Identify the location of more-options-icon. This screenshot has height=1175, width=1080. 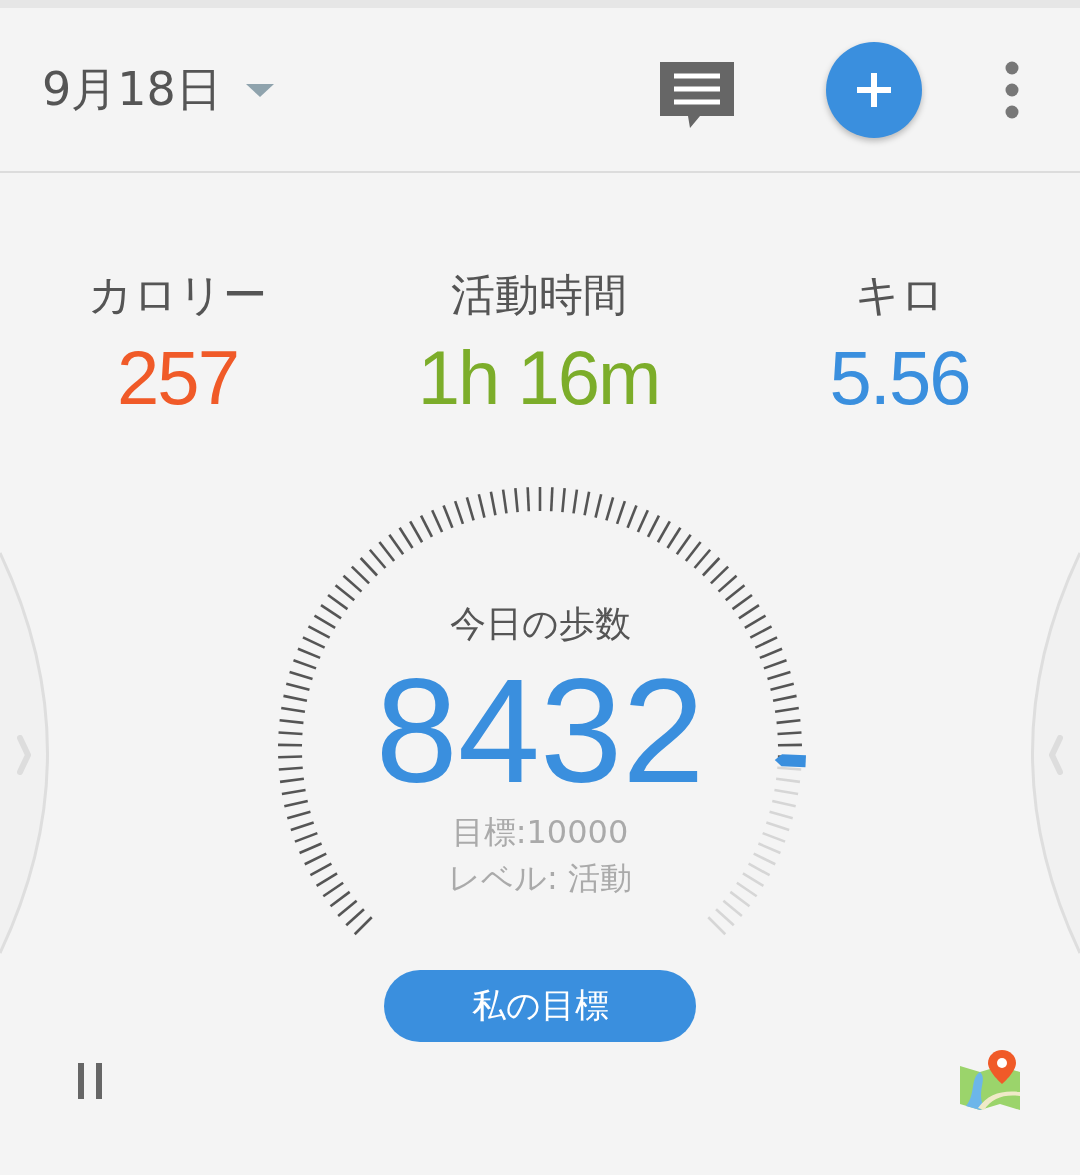
(1012, 89).